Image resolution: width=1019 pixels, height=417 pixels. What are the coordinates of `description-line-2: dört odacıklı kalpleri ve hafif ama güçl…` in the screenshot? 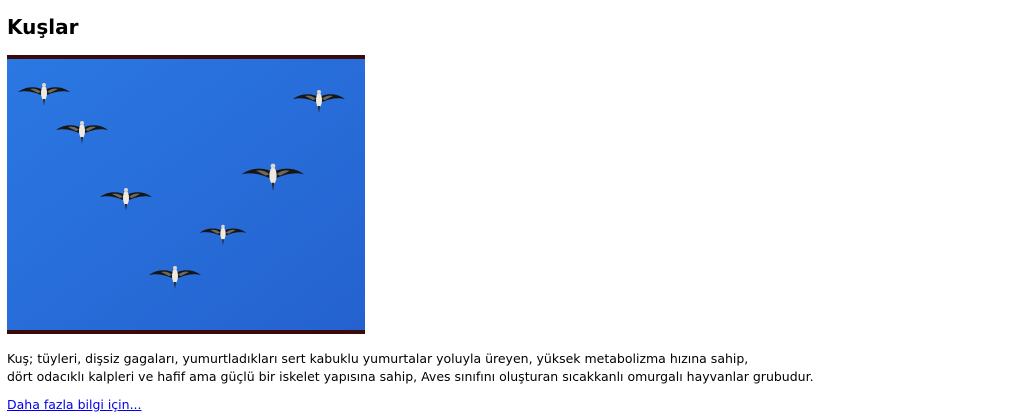 It's located at (410, 376).